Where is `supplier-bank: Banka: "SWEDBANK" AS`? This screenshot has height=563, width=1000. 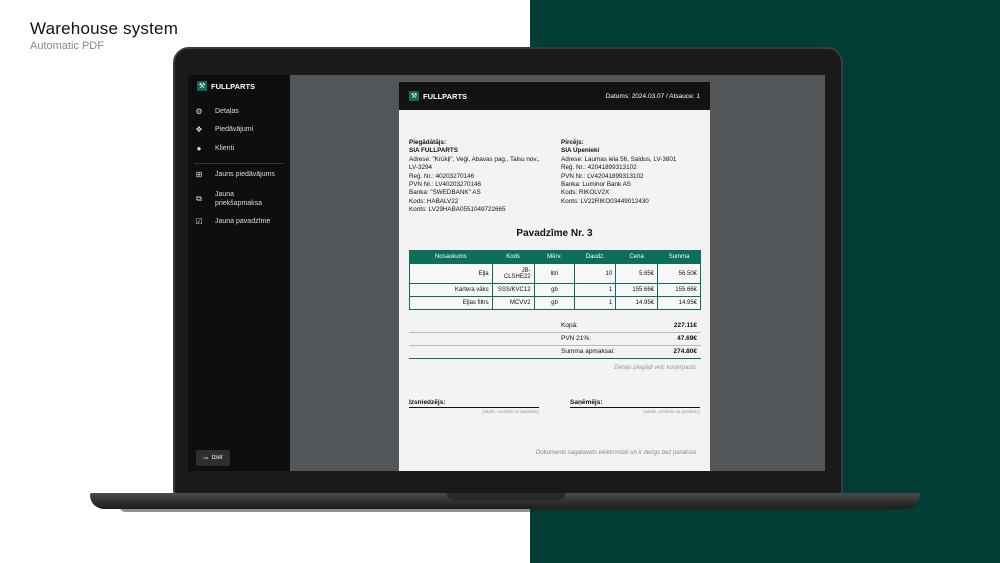
supplier-bank: Banka: "SWEDBANK" AS is located at coordinates (445, 193).